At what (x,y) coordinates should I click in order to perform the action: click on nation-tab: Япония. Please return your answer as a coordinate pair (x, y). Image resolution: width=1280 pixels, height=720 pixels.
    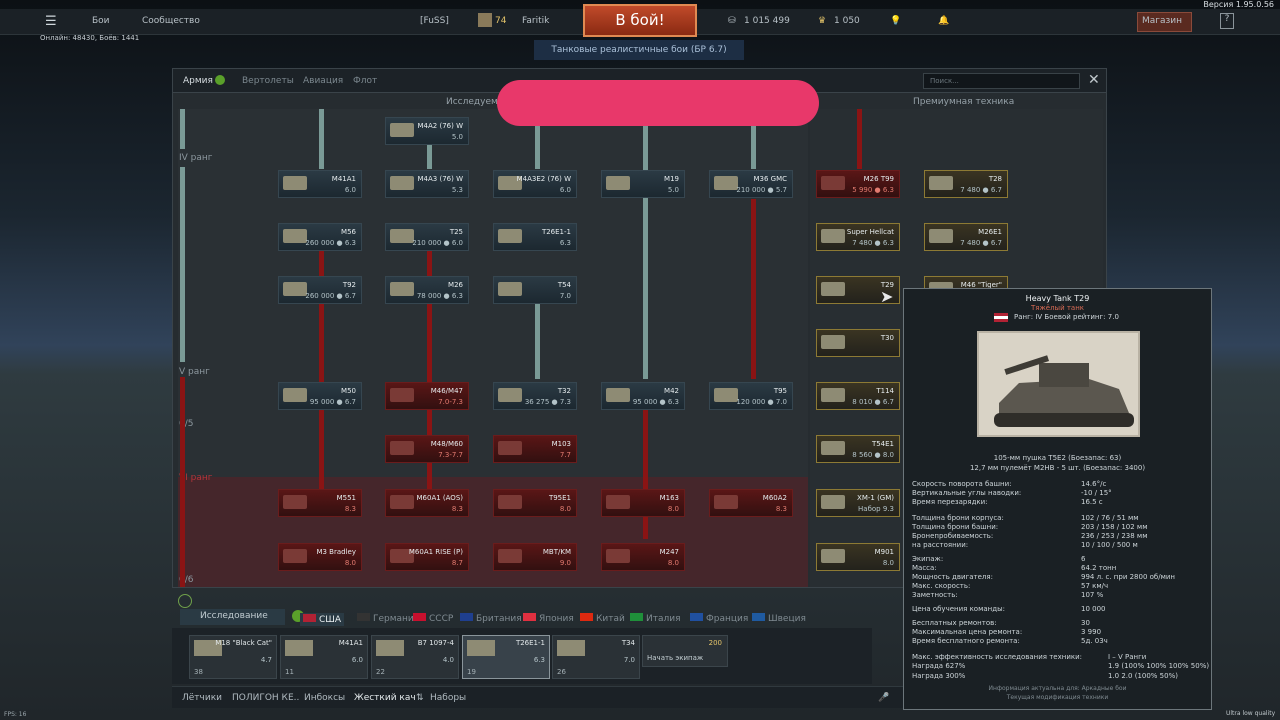
    Looking at the image, I should click on (548, 618).